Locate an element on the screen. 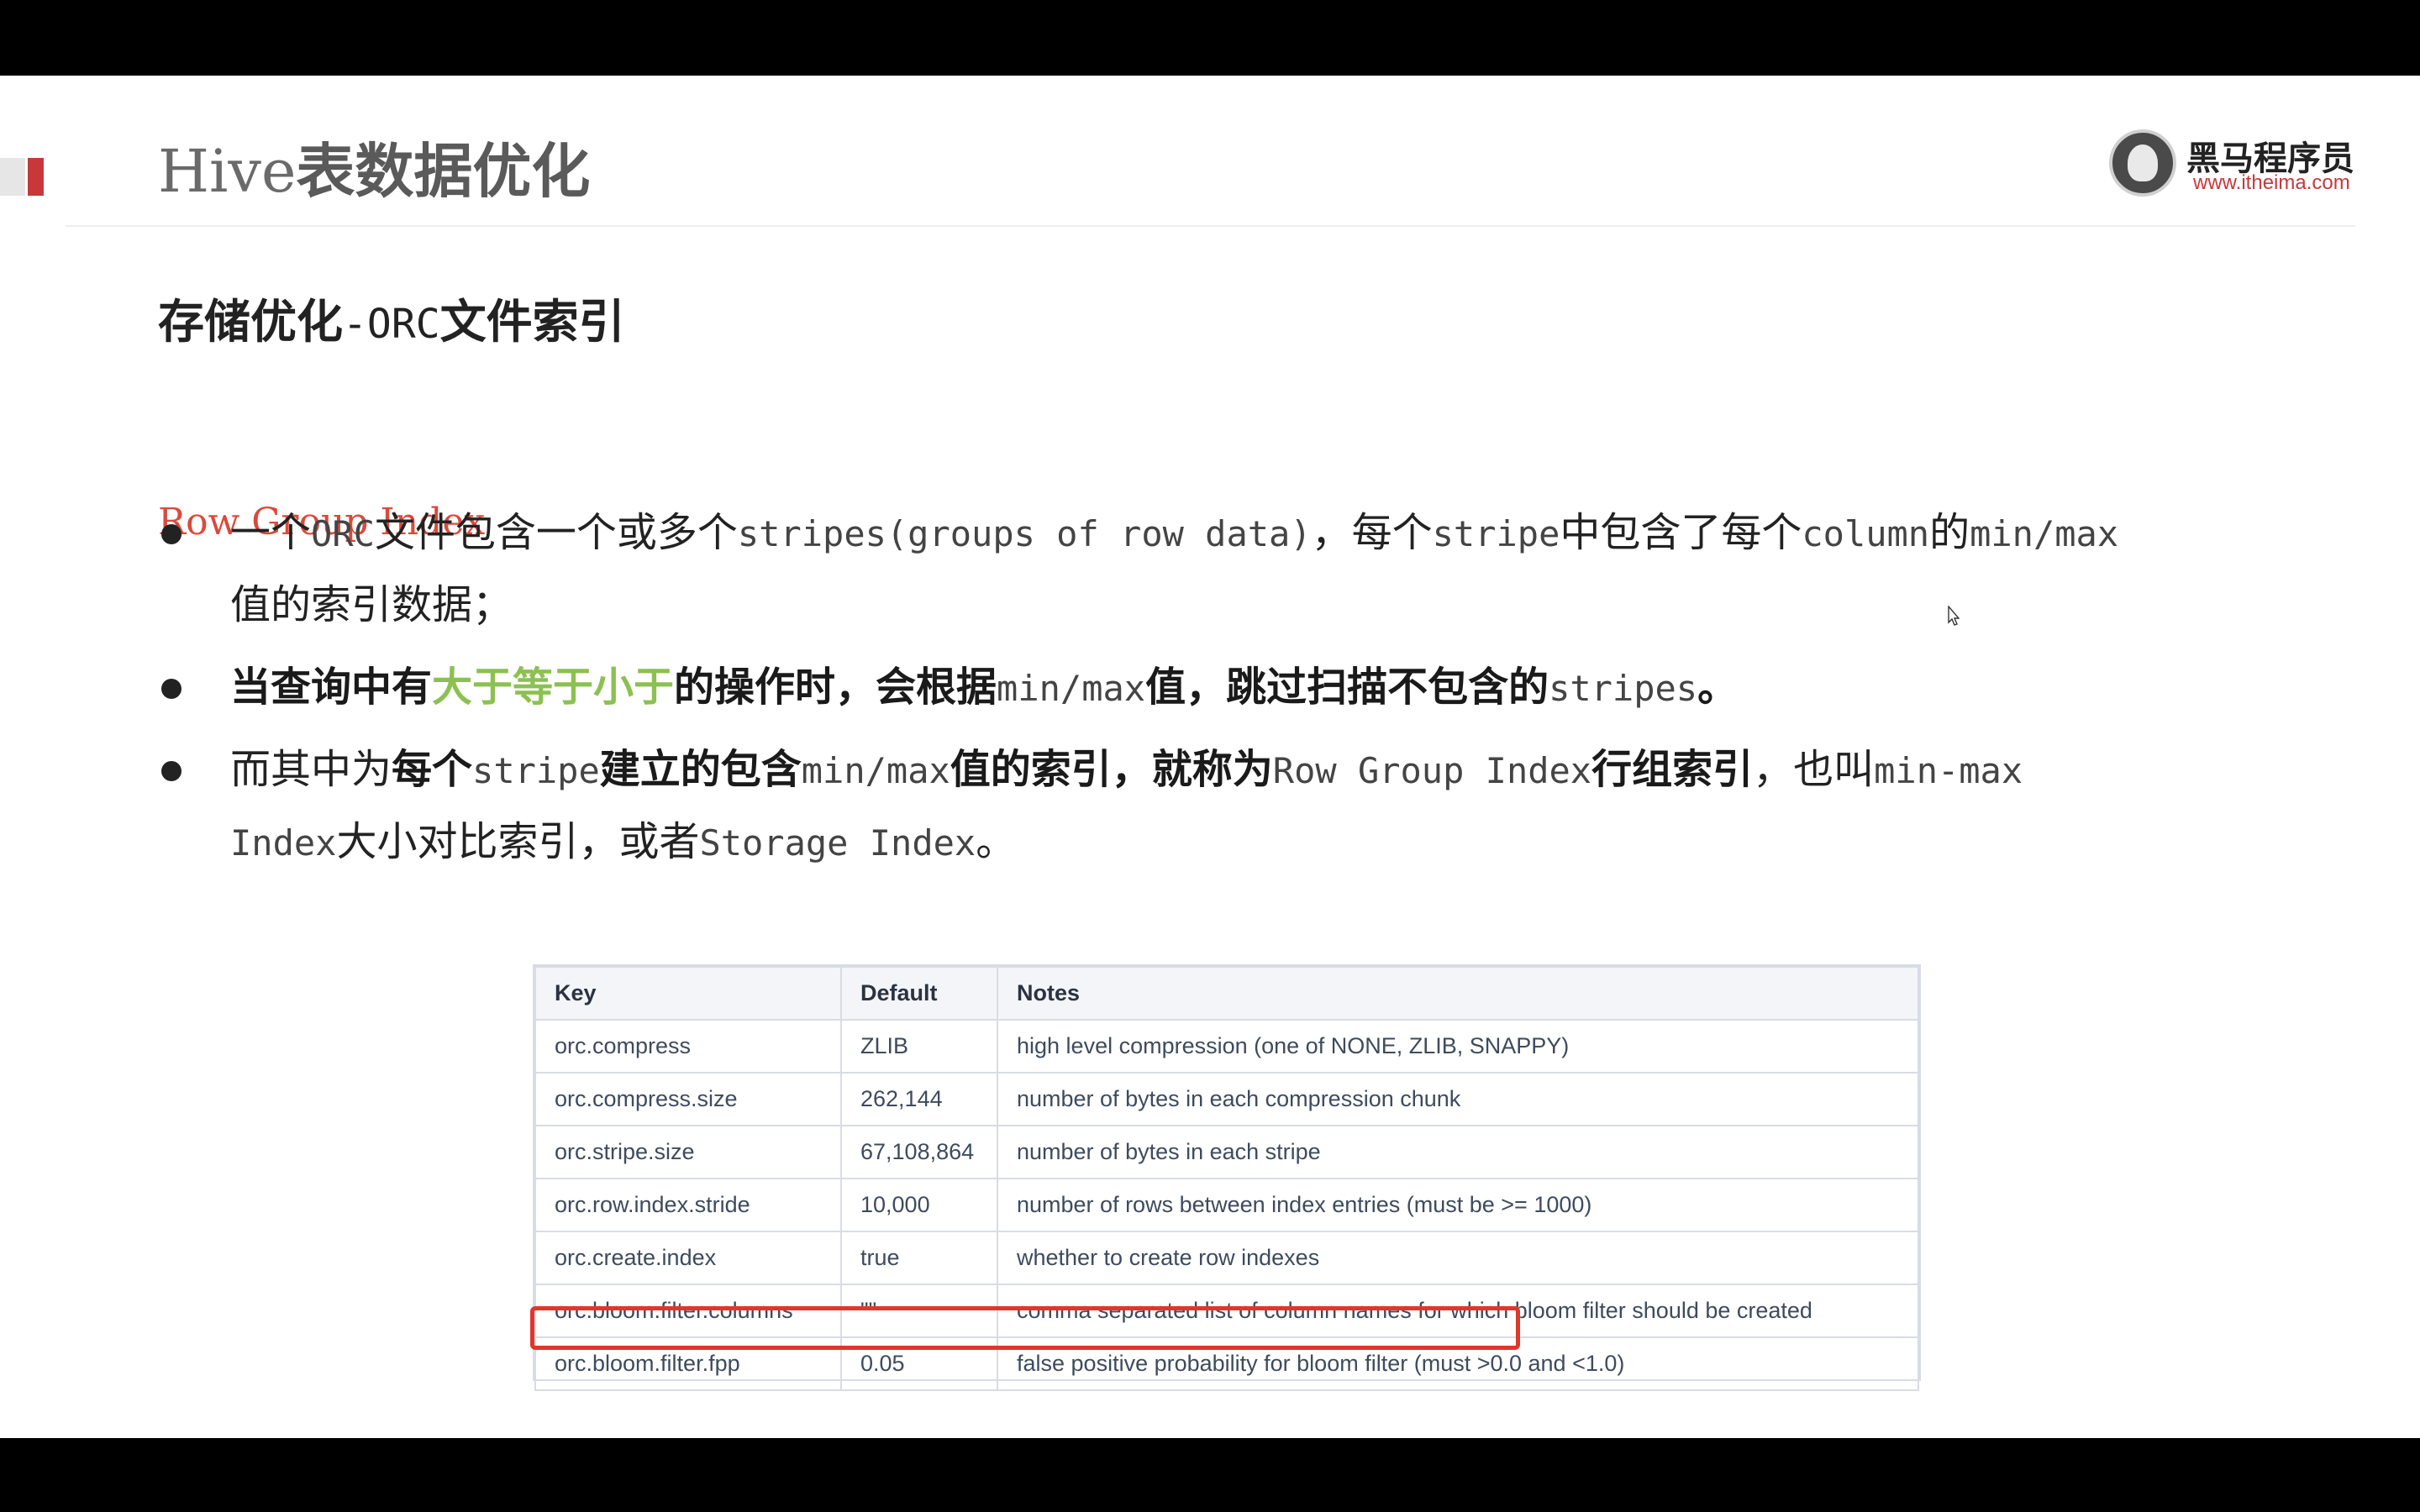 This screenshot has width=2420, height=1512. cell-notes: whether to create row indexes is located at coordinates (1458, 1258).